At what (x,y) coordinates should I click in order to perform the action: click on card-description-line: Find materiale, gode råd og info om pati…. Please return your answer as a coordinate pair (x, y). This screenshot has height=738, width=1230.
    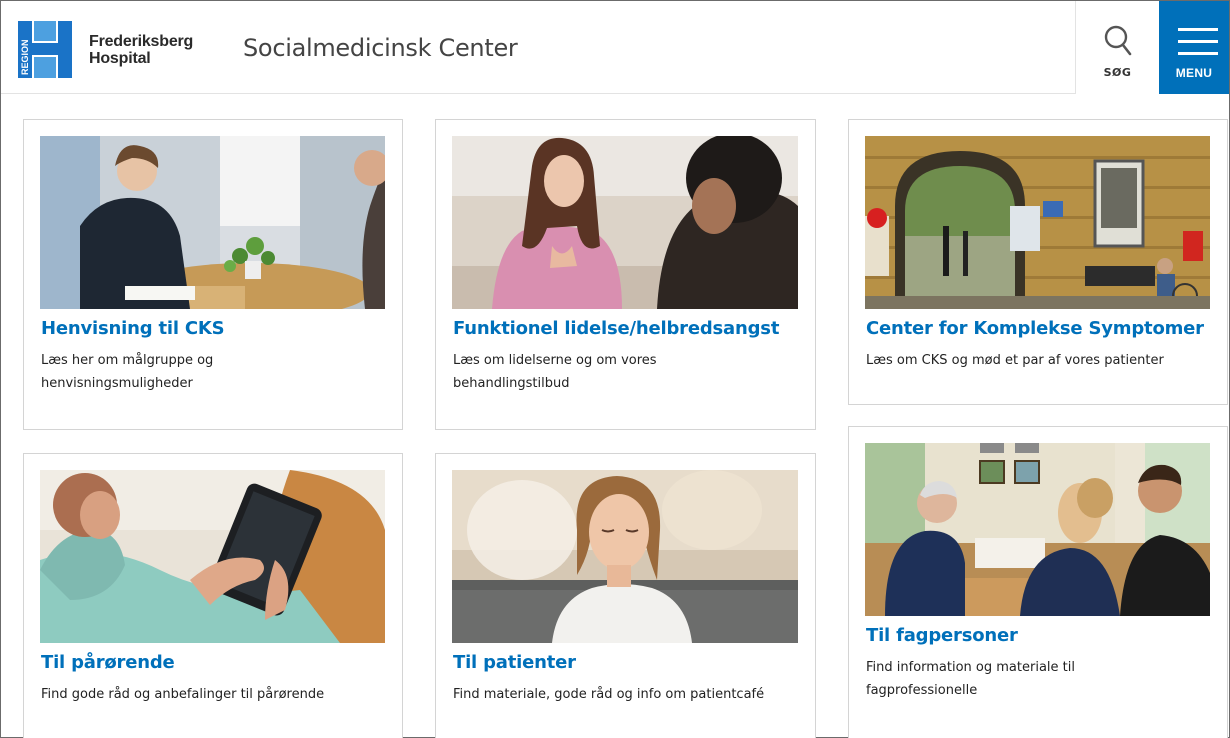
    Looking at the image, I should click on (609, 694).